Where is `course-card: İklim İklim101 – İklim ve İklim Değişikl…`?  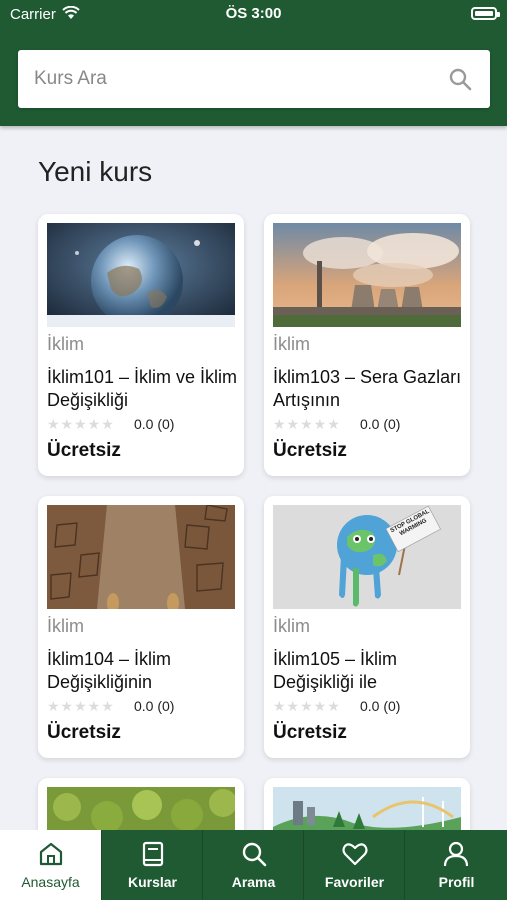 course-card: İklim İklim101 – İklim ve İklim Değişikl… is located at coordinates (141, 345).